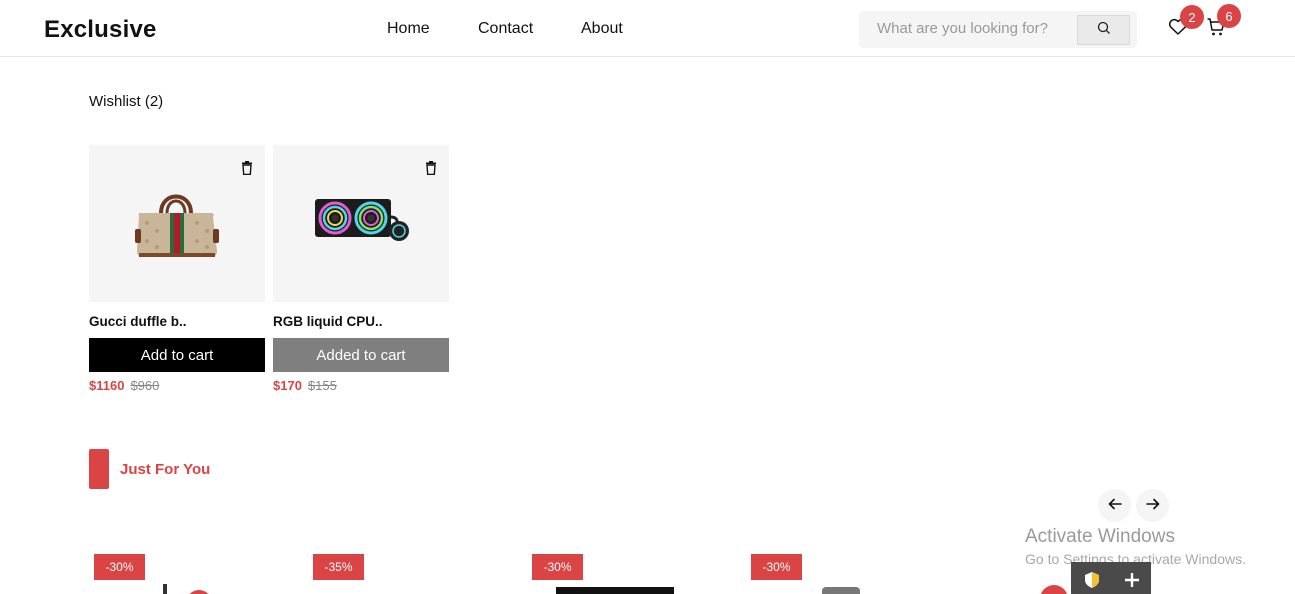  Describe the element at coordinates (305, 385) in the screenshot. I see `product-price: $170 $155` at that location.